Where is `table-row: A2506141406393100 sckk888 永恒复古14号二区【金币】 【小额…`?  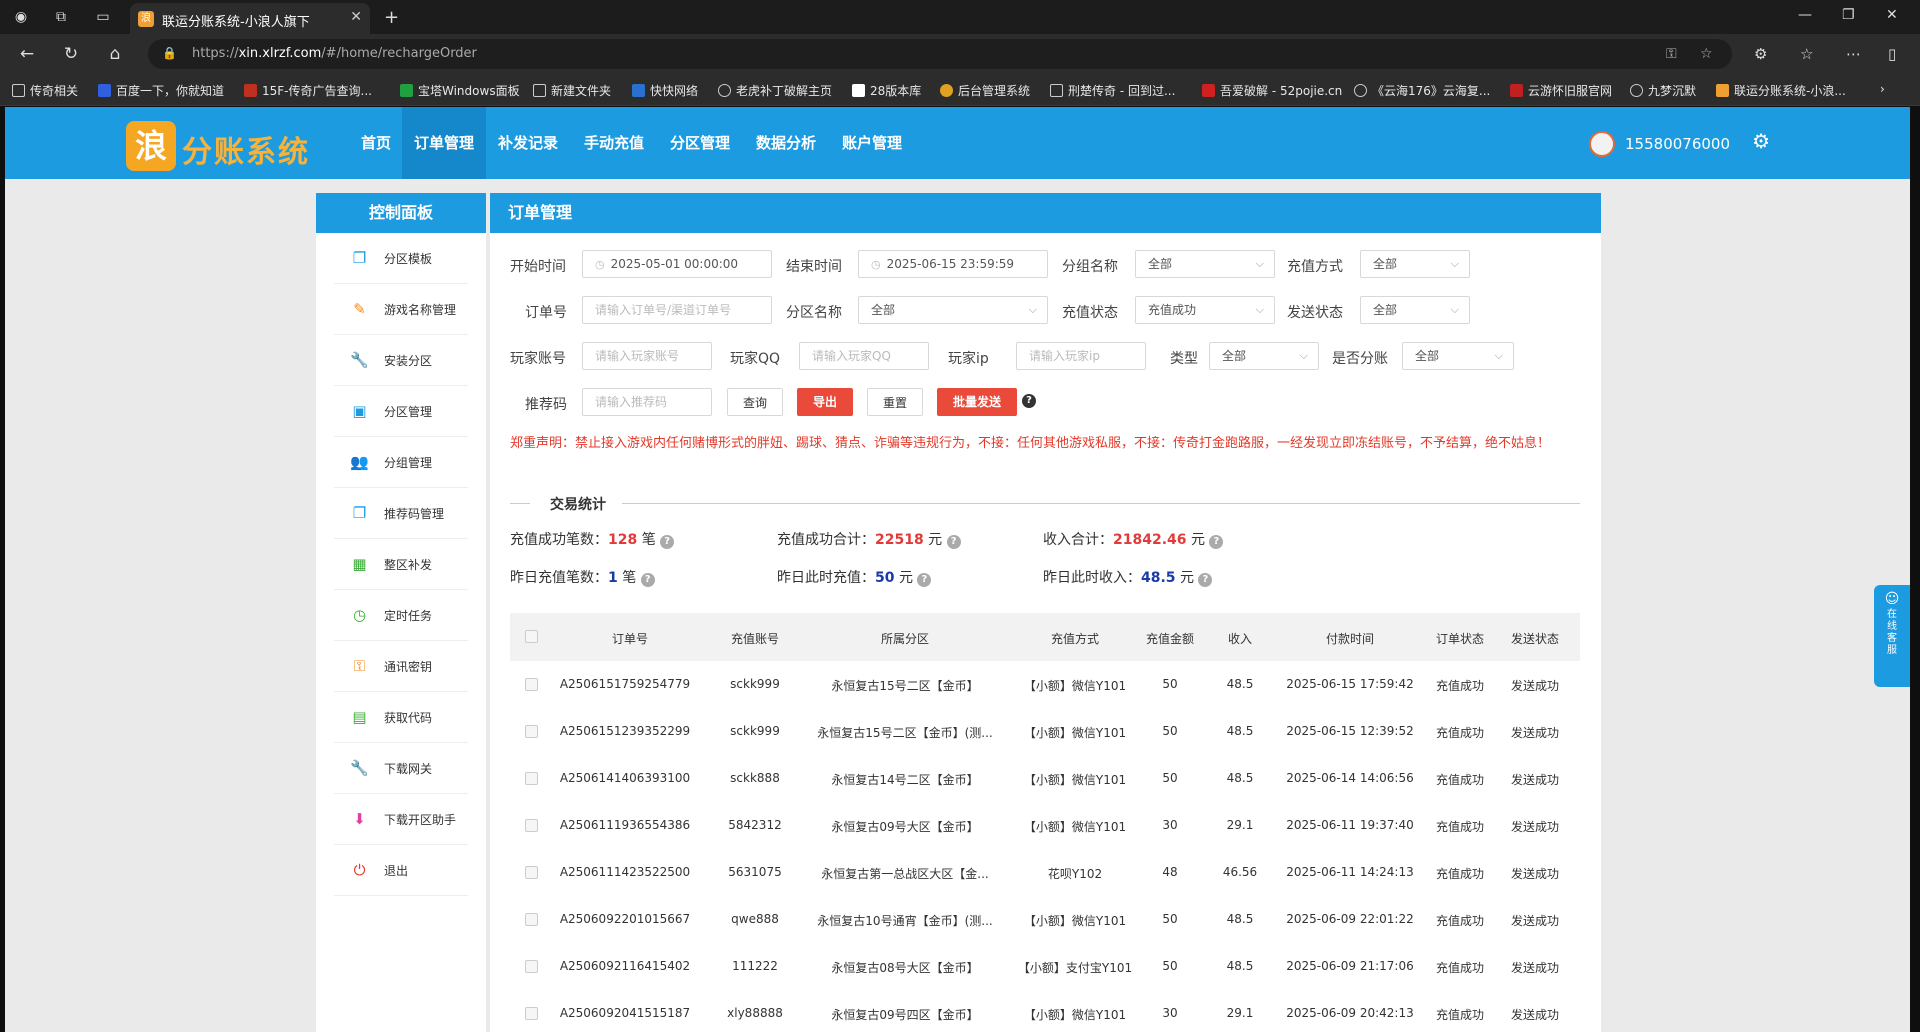
table-row: A2506141406393100 sckk888 永恒复古14号二区【金币】 【小额… is located at coordinates (1045, 779).